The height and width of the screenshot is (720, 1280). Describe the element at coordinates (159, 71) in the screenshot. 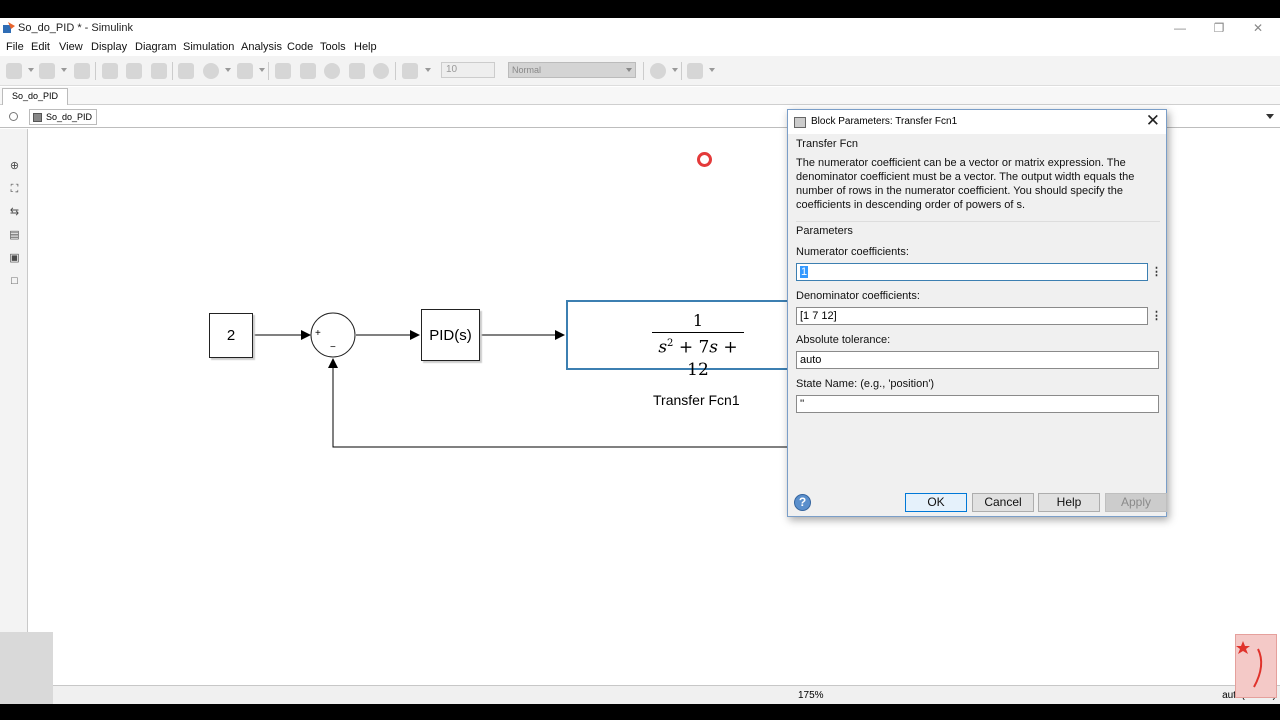

I see `up-arrow-icon` at that location.